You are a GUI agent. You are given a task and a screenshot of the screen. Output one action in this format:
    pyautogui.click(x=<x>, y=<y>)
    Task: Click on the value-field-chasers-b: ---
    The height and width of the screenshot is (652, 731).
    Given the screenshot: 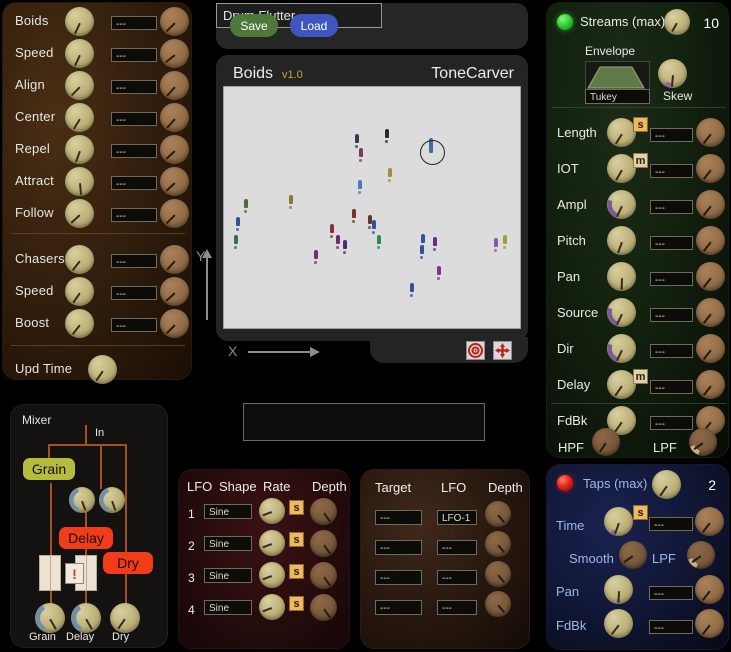 What is the action you would take?
    pyautogui.click(x=134, y=261)
    